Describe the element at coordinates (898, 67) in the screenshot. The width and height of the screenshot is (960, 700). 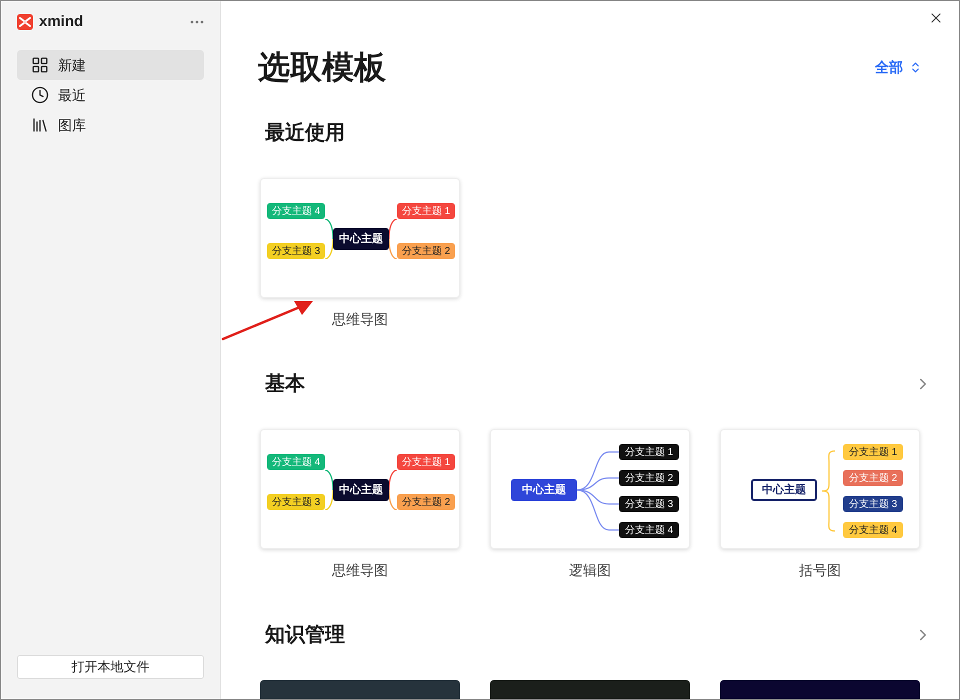
I see `filter-dropdown: 全部` at that location.